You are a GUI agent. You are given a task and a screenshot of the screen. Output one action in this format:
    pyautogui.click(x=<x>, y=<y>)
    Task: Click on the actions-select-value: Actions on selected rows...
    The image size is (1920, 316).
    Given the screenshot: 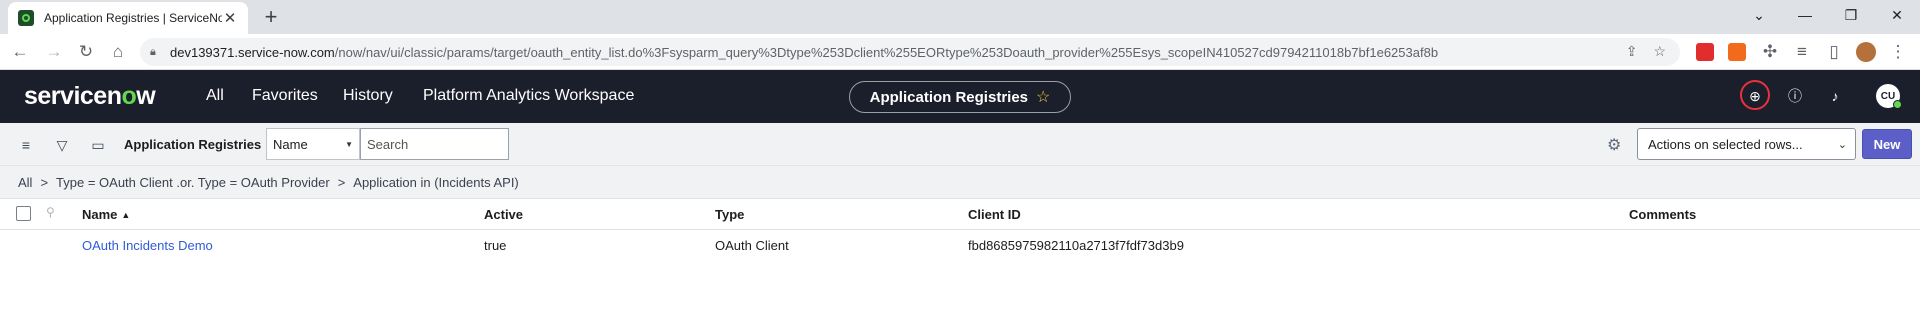 What is the action you would take?
    pyautogui.click(x=1725, y=144)
    